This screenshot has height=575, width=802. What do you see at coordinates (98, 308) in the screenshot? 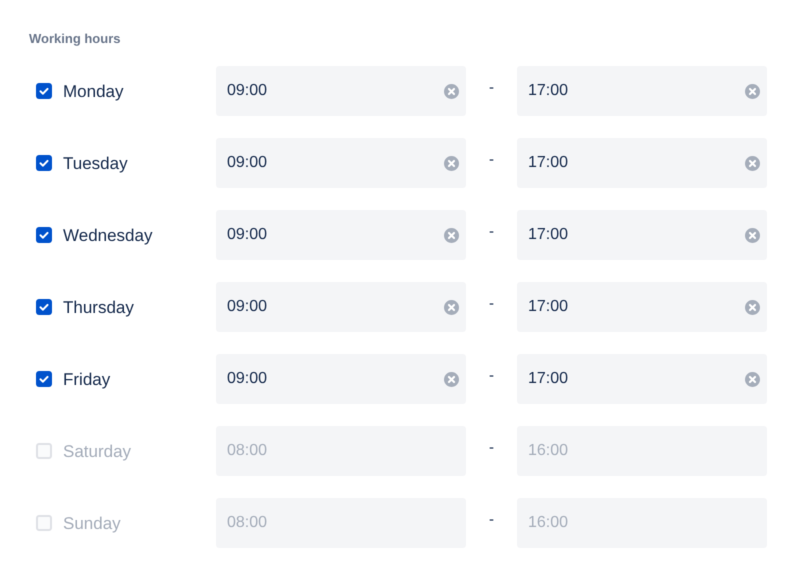
I see `day-label: Thursday` at bounding box center [98, 308].